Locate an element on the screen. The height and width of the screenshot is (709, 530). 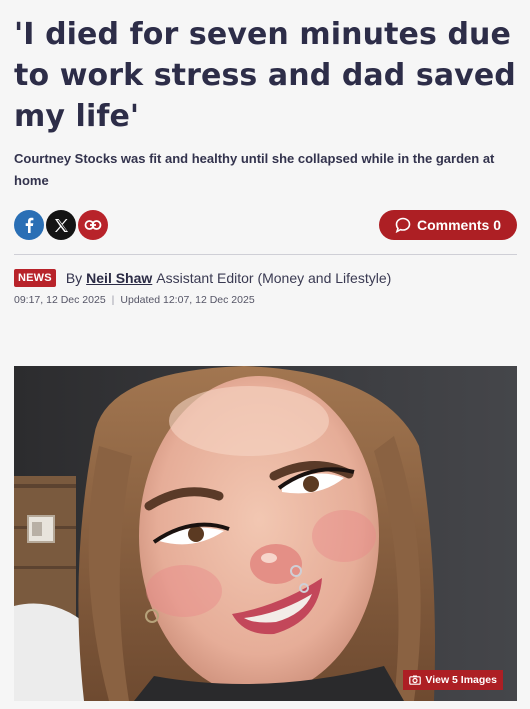
share-bar: Comments 0 is located at coordinates (265, 225).